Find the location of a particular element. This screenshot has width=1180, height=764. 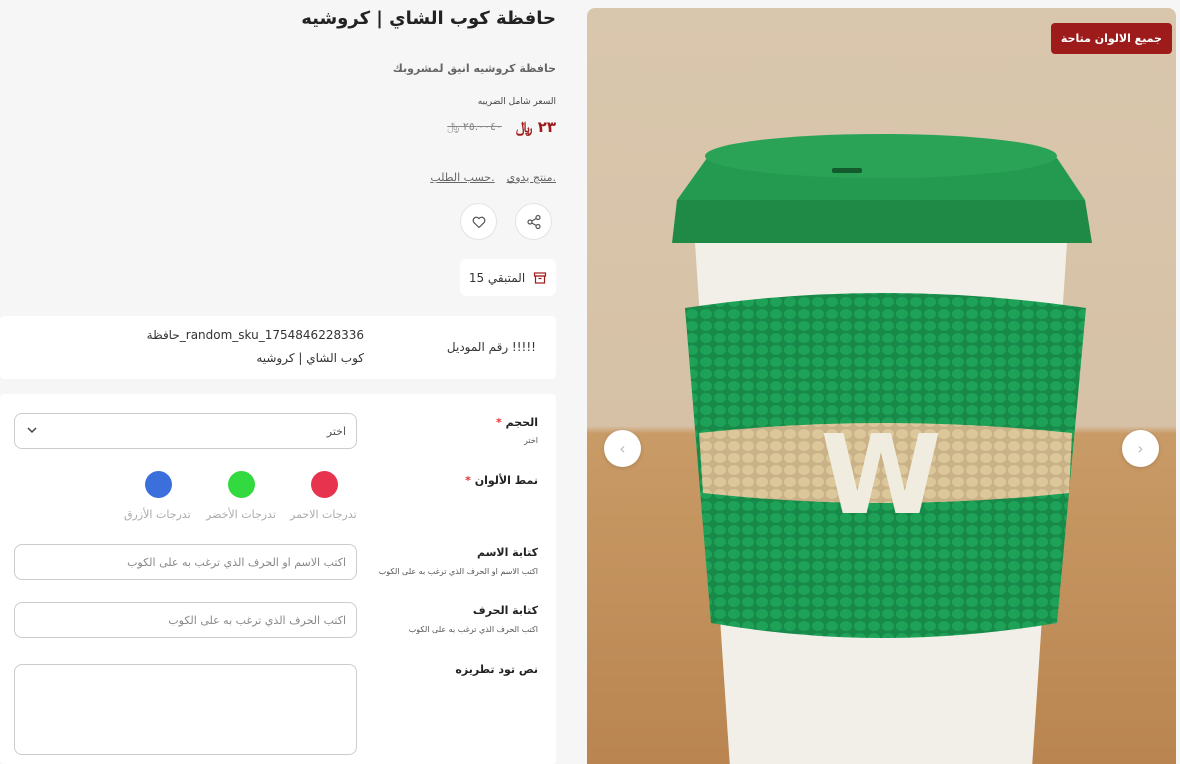

chevron-down-icon is located at coordinates (32, 430).